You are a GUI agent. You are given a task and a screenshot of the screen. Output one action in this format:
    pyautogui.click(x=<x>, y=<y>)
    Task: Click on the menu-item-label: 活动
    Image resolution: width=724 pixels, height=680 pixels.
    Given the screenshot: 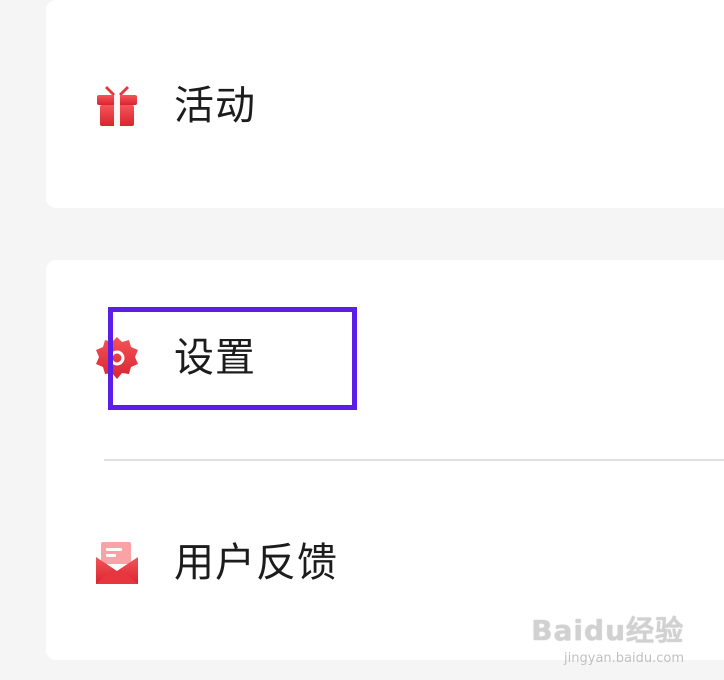 What is the action you would take?
    pyautogui.click(x=215, y=106)
    